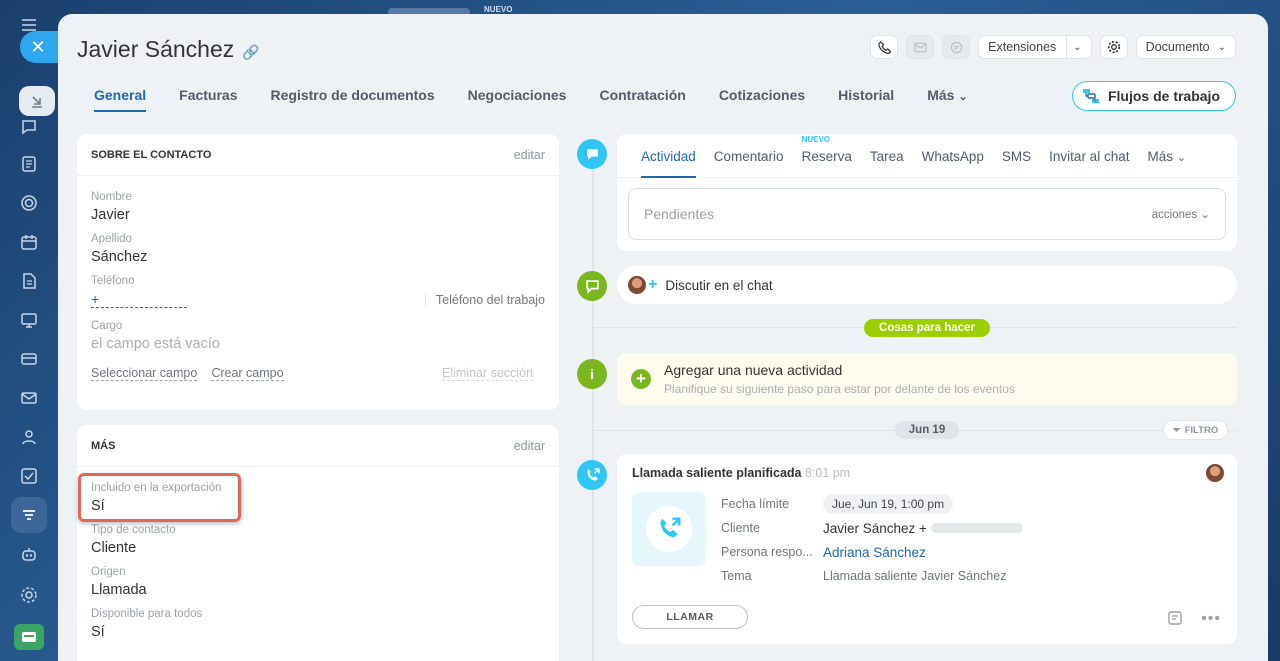 The height and width of the screenshot is (661, 1280). I want to click on chat-icon, so click(29, 127).